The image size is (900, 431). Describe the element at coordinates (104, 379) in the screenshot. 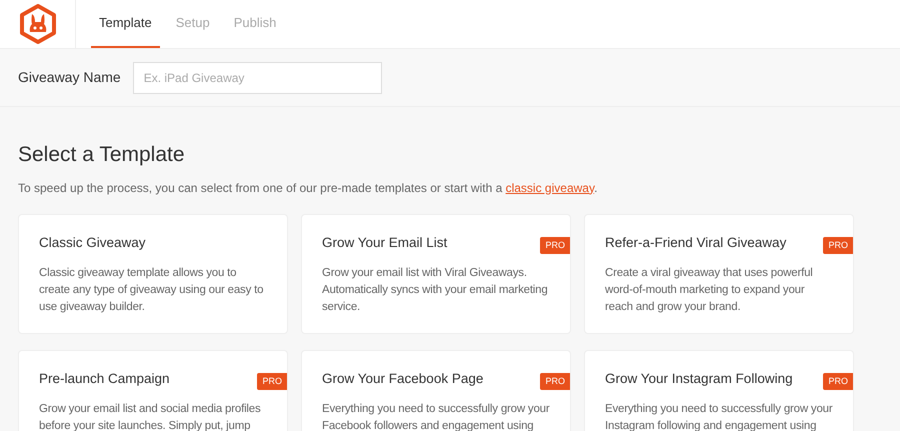

I see `card-title: Pre-launch Campaign` at that location.